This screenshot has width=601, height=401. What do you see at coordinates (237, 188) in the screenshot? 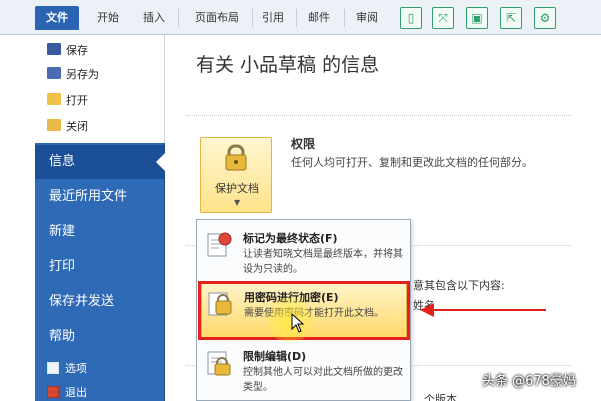
I see `protect-document-label: 保护文档` at bounding box center [237, 188].